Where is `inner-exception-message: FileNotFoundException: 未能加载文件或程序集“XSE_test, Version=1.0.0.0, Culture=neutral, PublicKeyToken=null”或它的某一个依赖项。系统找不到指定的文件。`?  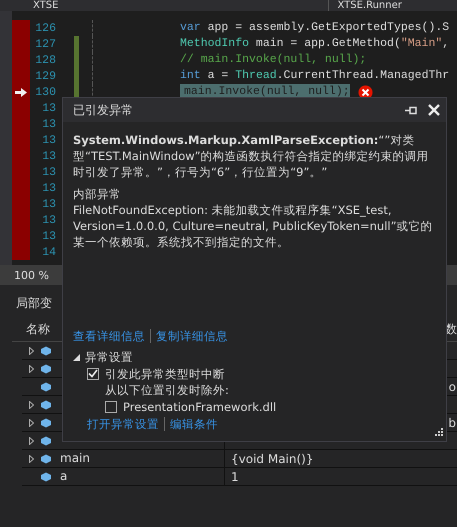
inner-exception-message: FileNotFoundException: 未能加载文件或程序集“XSE_test, Version=1.0.0.0, Culture=neutral, PublicKeyToken=null”或它的某一个依赖项。系统找不到指定的文件。 is located at coordinates (253, 226).